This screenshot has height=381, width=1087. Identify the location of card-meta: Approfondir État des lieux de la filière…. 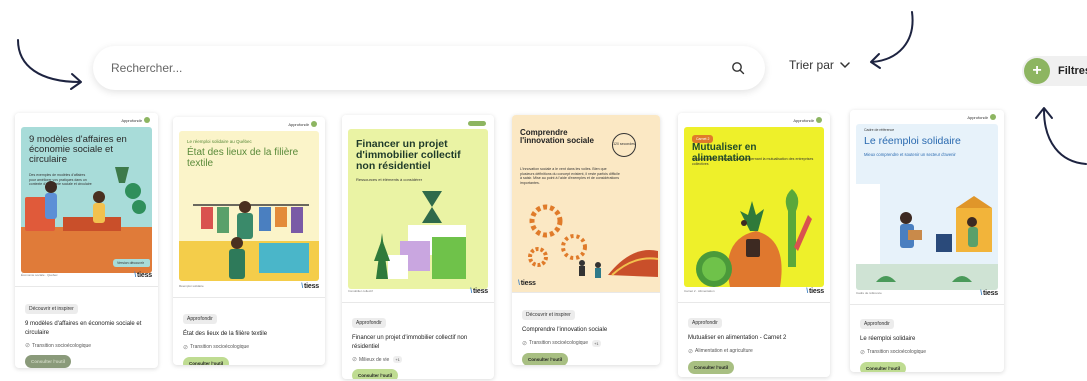
(249, 336).